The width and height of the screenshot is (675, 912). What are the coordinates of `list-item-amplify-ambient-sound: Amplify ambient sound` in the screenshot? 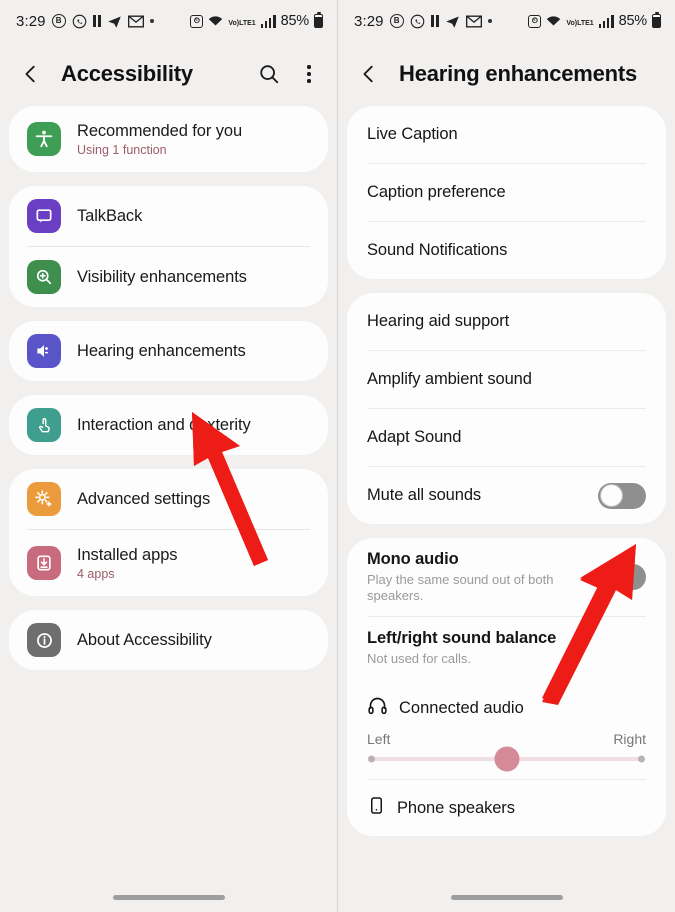 It's located at (506, 379).